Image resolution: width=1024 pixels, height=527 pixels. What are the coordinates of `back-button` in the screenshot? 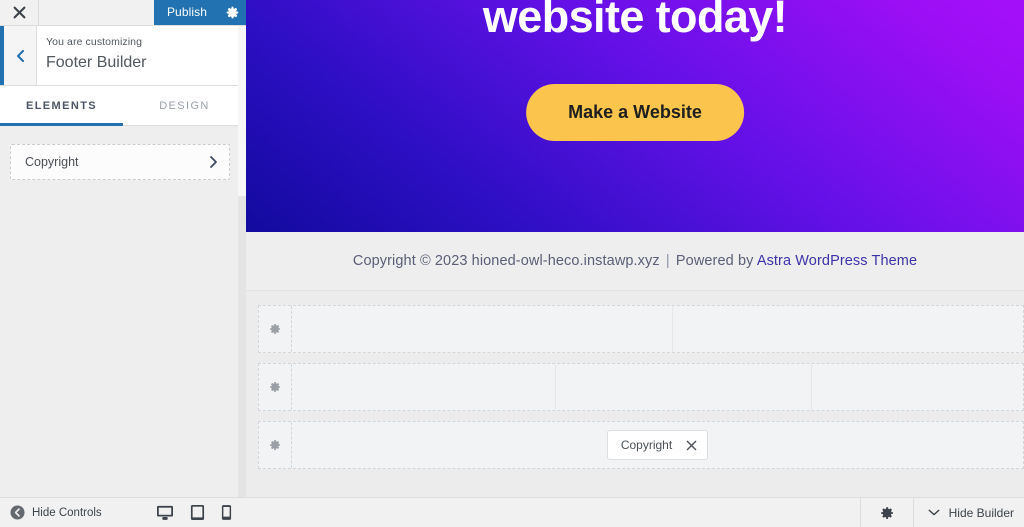 It's located at (18, 55).